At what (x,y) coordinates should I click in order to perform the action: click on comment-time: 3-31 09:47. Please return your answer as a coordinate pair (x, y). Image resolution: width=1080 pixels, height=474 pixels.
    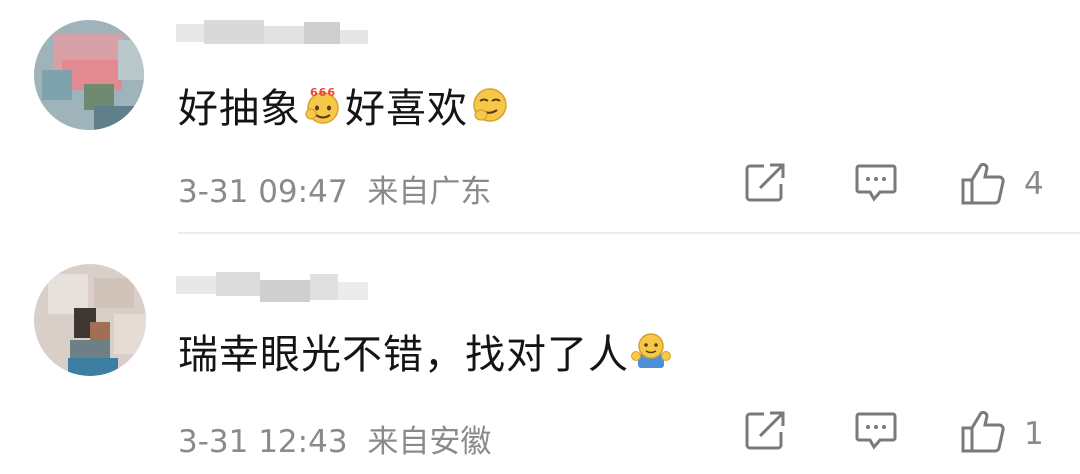
    Looking at the image, I should click on (263, 192).